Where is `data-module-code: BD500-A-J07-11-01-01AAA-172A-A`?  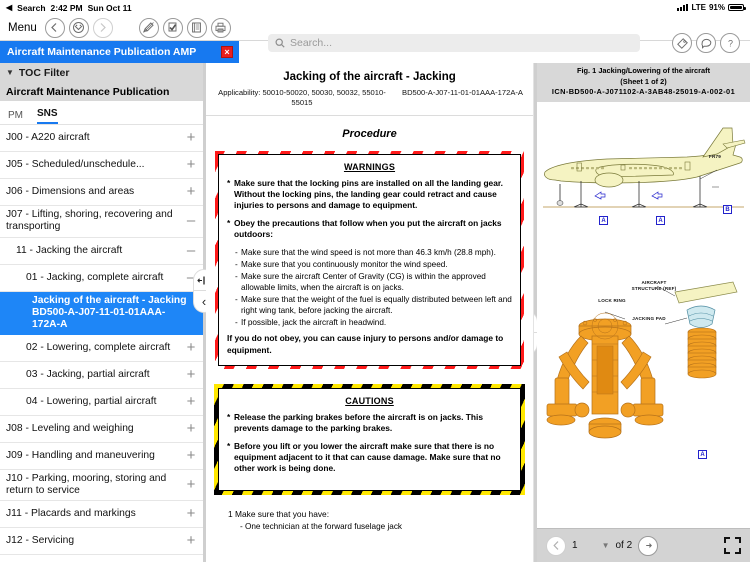
data-module-code: BD500-A-J07-11-01-01AAA-172A-A is located at coordinates (462, 92).